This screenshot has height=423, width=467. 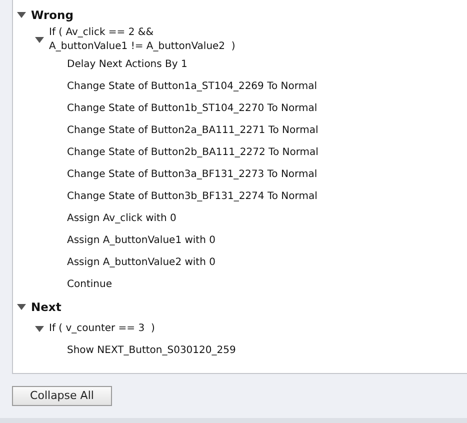 I want to click on section-label: Wrong, so click(x=52, y=15).